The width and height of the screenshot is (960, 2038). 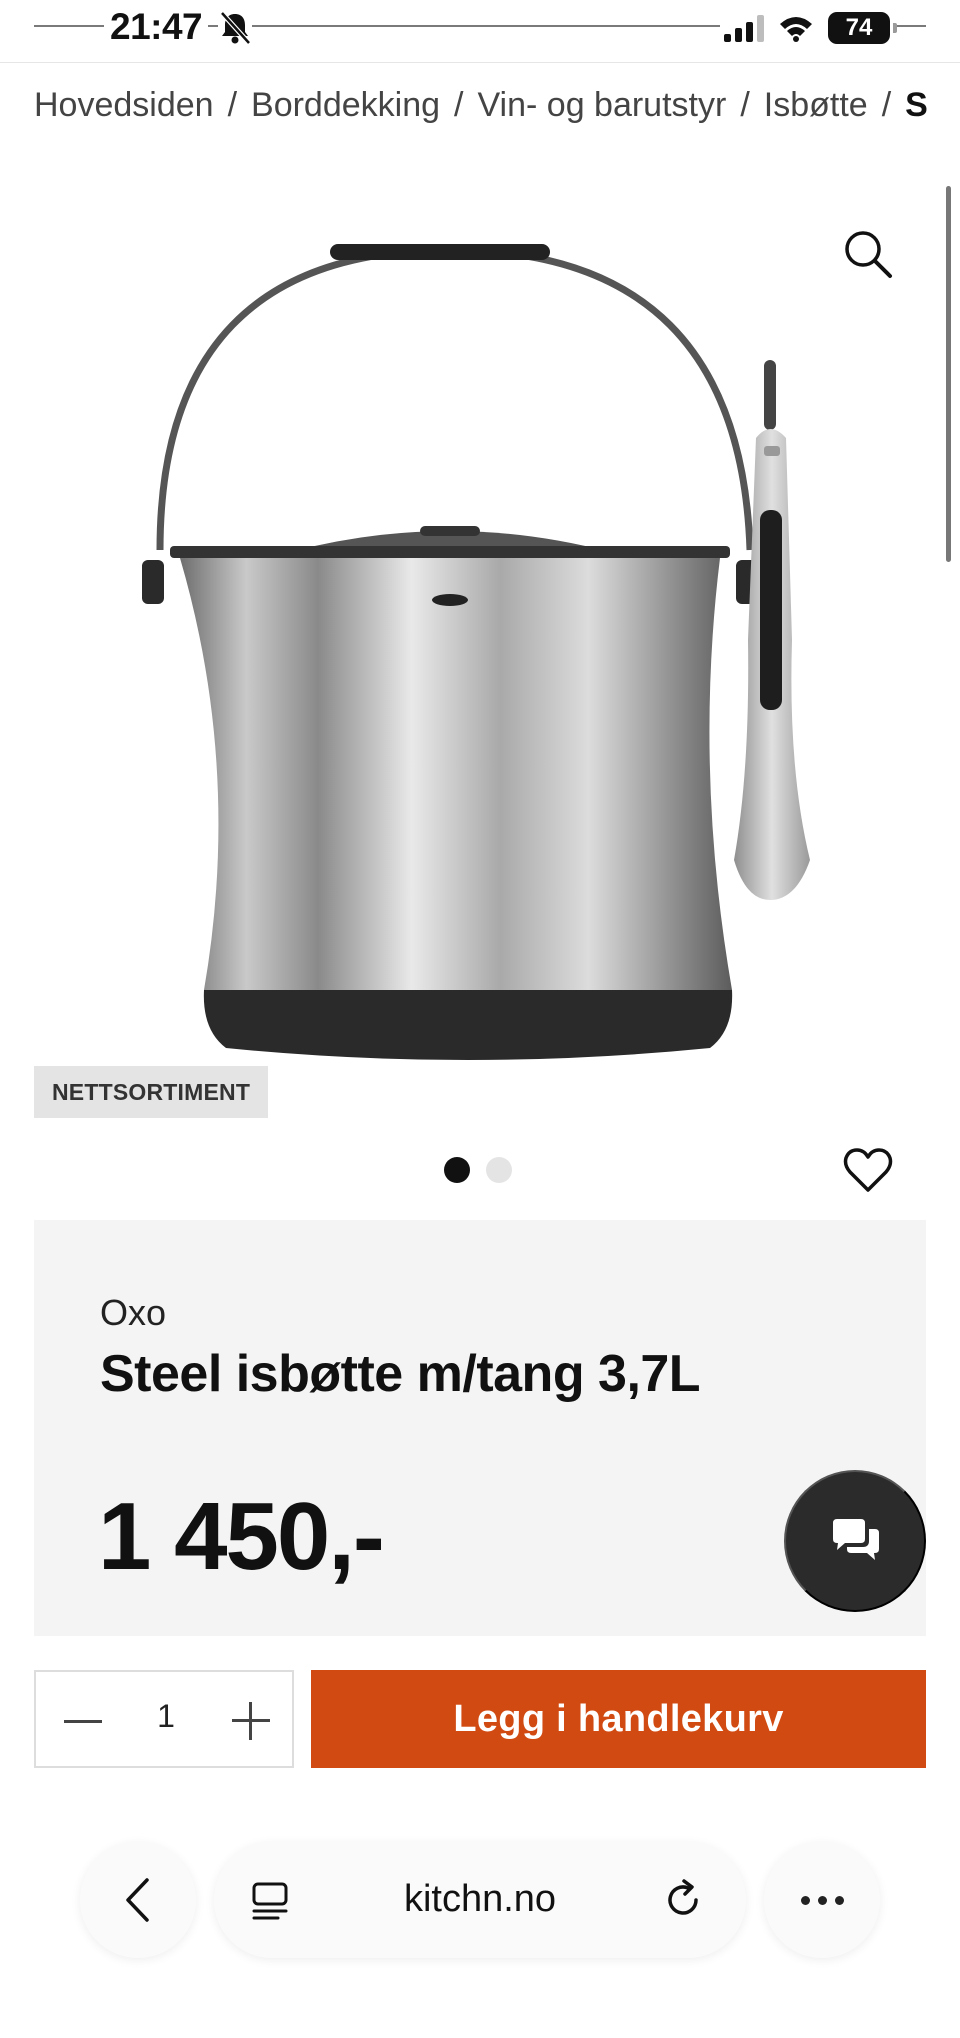 What do you see at coordinates (133, 1313) in the screenshot?
I see `product-brand: Oxo` at bounding box center [133, 1313].